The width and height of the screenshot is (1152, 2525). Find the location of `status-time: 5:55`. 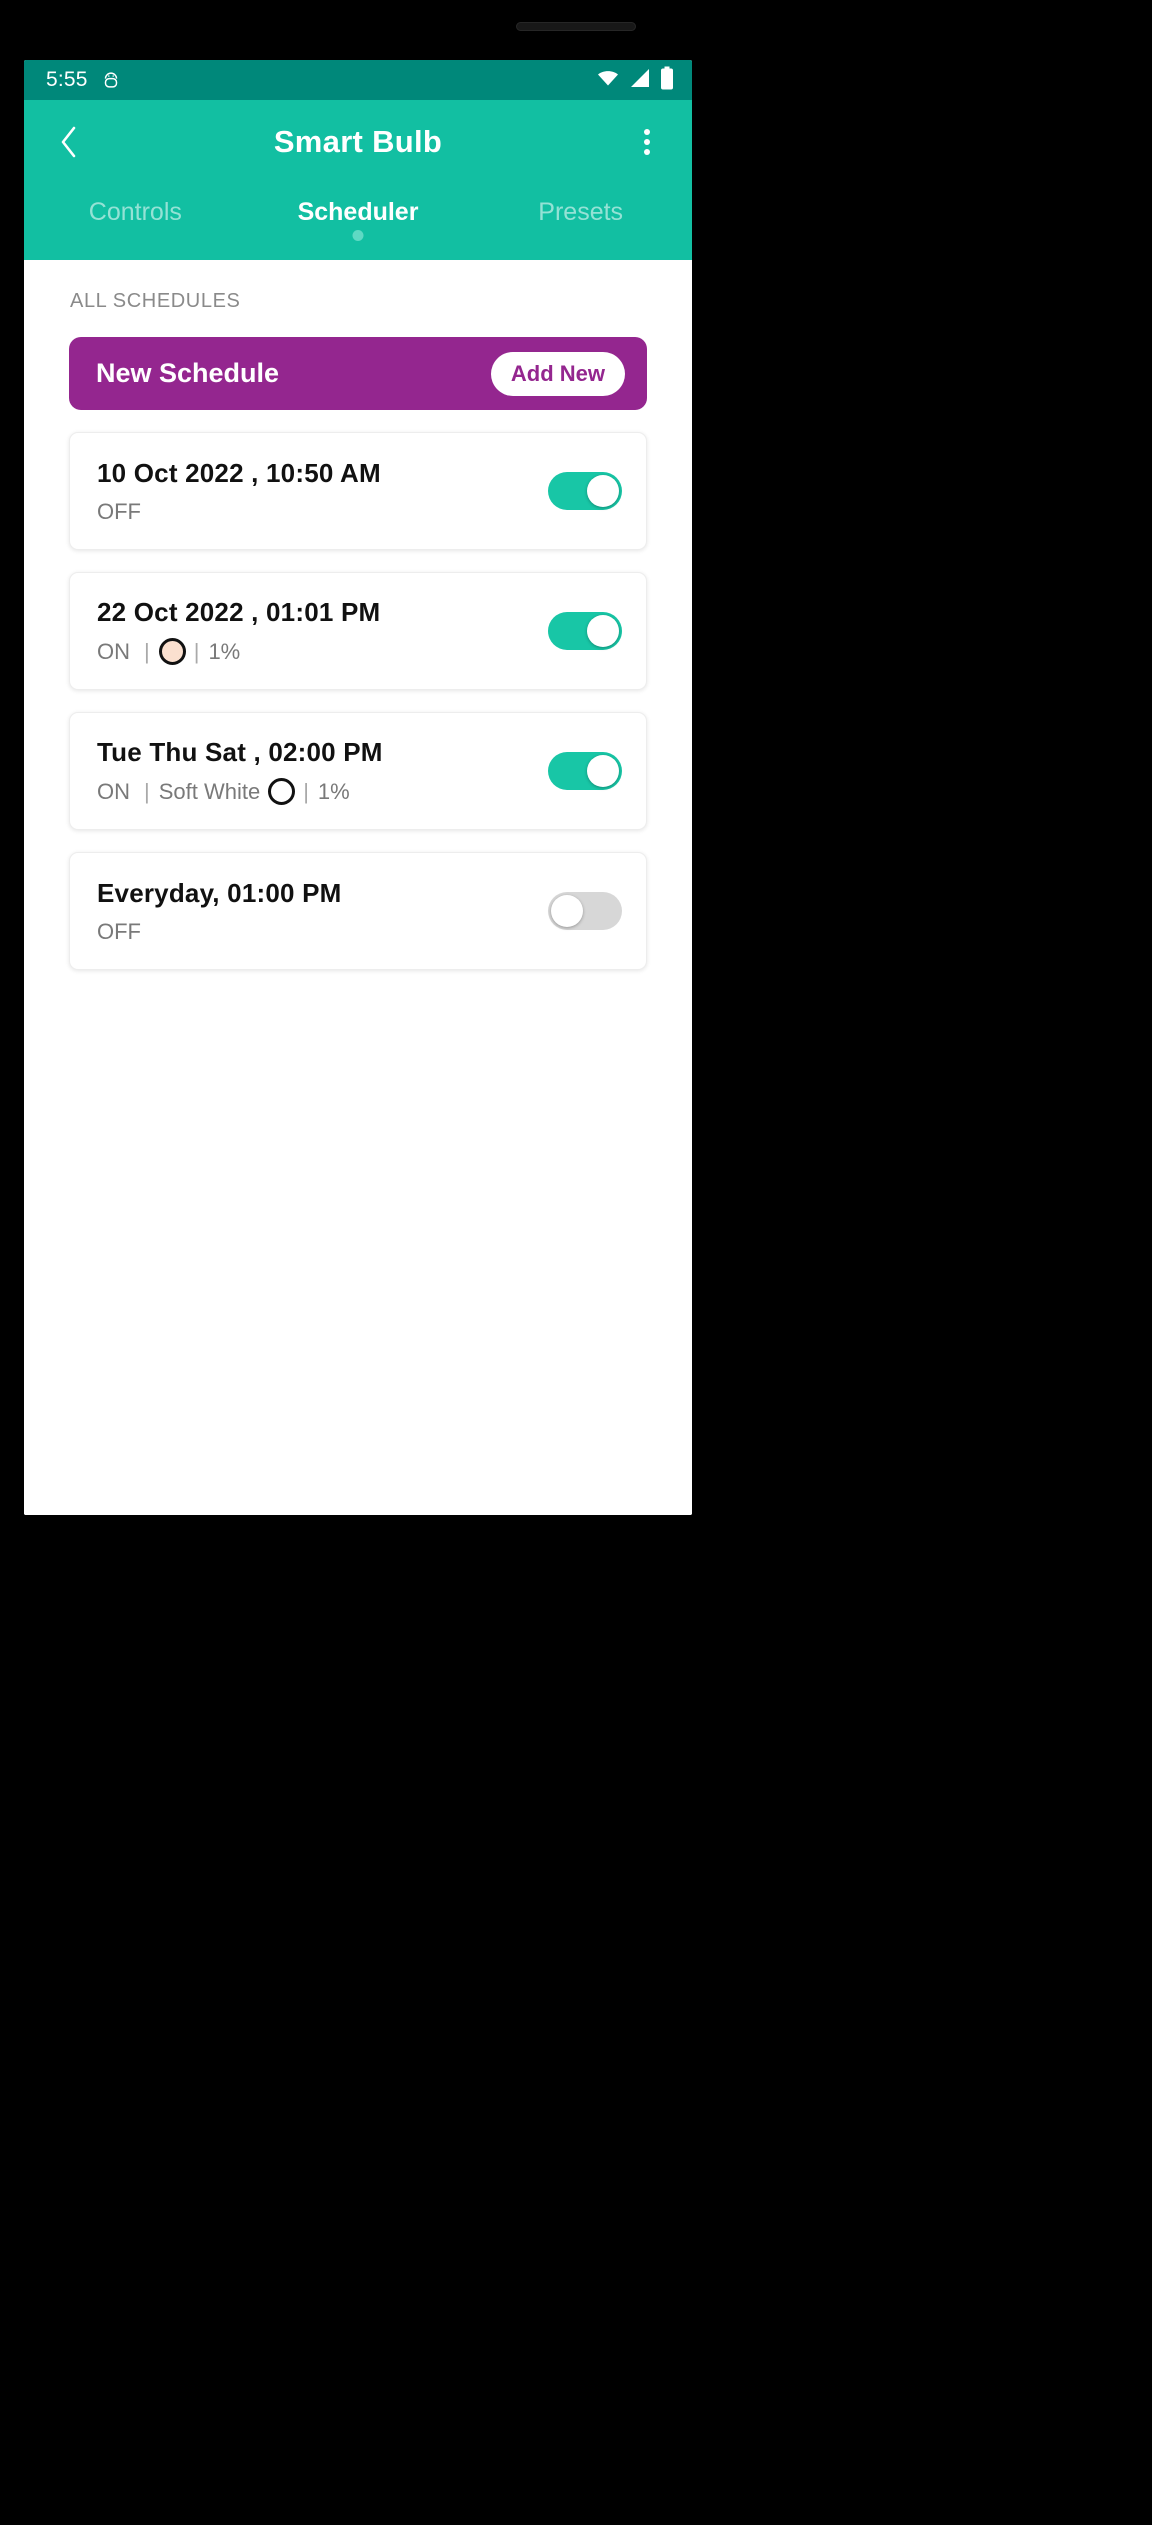

status-time: 5:55 is located at coordinates (67, 79).